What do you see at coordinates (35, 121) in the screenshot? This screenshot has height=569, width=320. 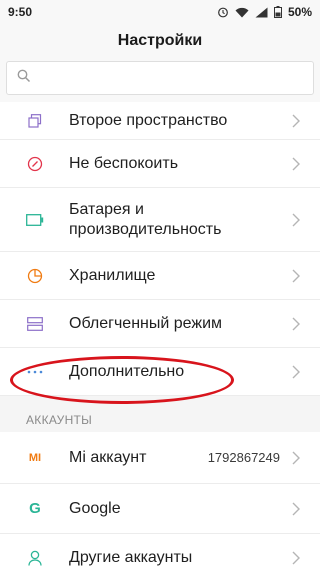 I see `dual-space-icon` at bounding box center [35, 121].